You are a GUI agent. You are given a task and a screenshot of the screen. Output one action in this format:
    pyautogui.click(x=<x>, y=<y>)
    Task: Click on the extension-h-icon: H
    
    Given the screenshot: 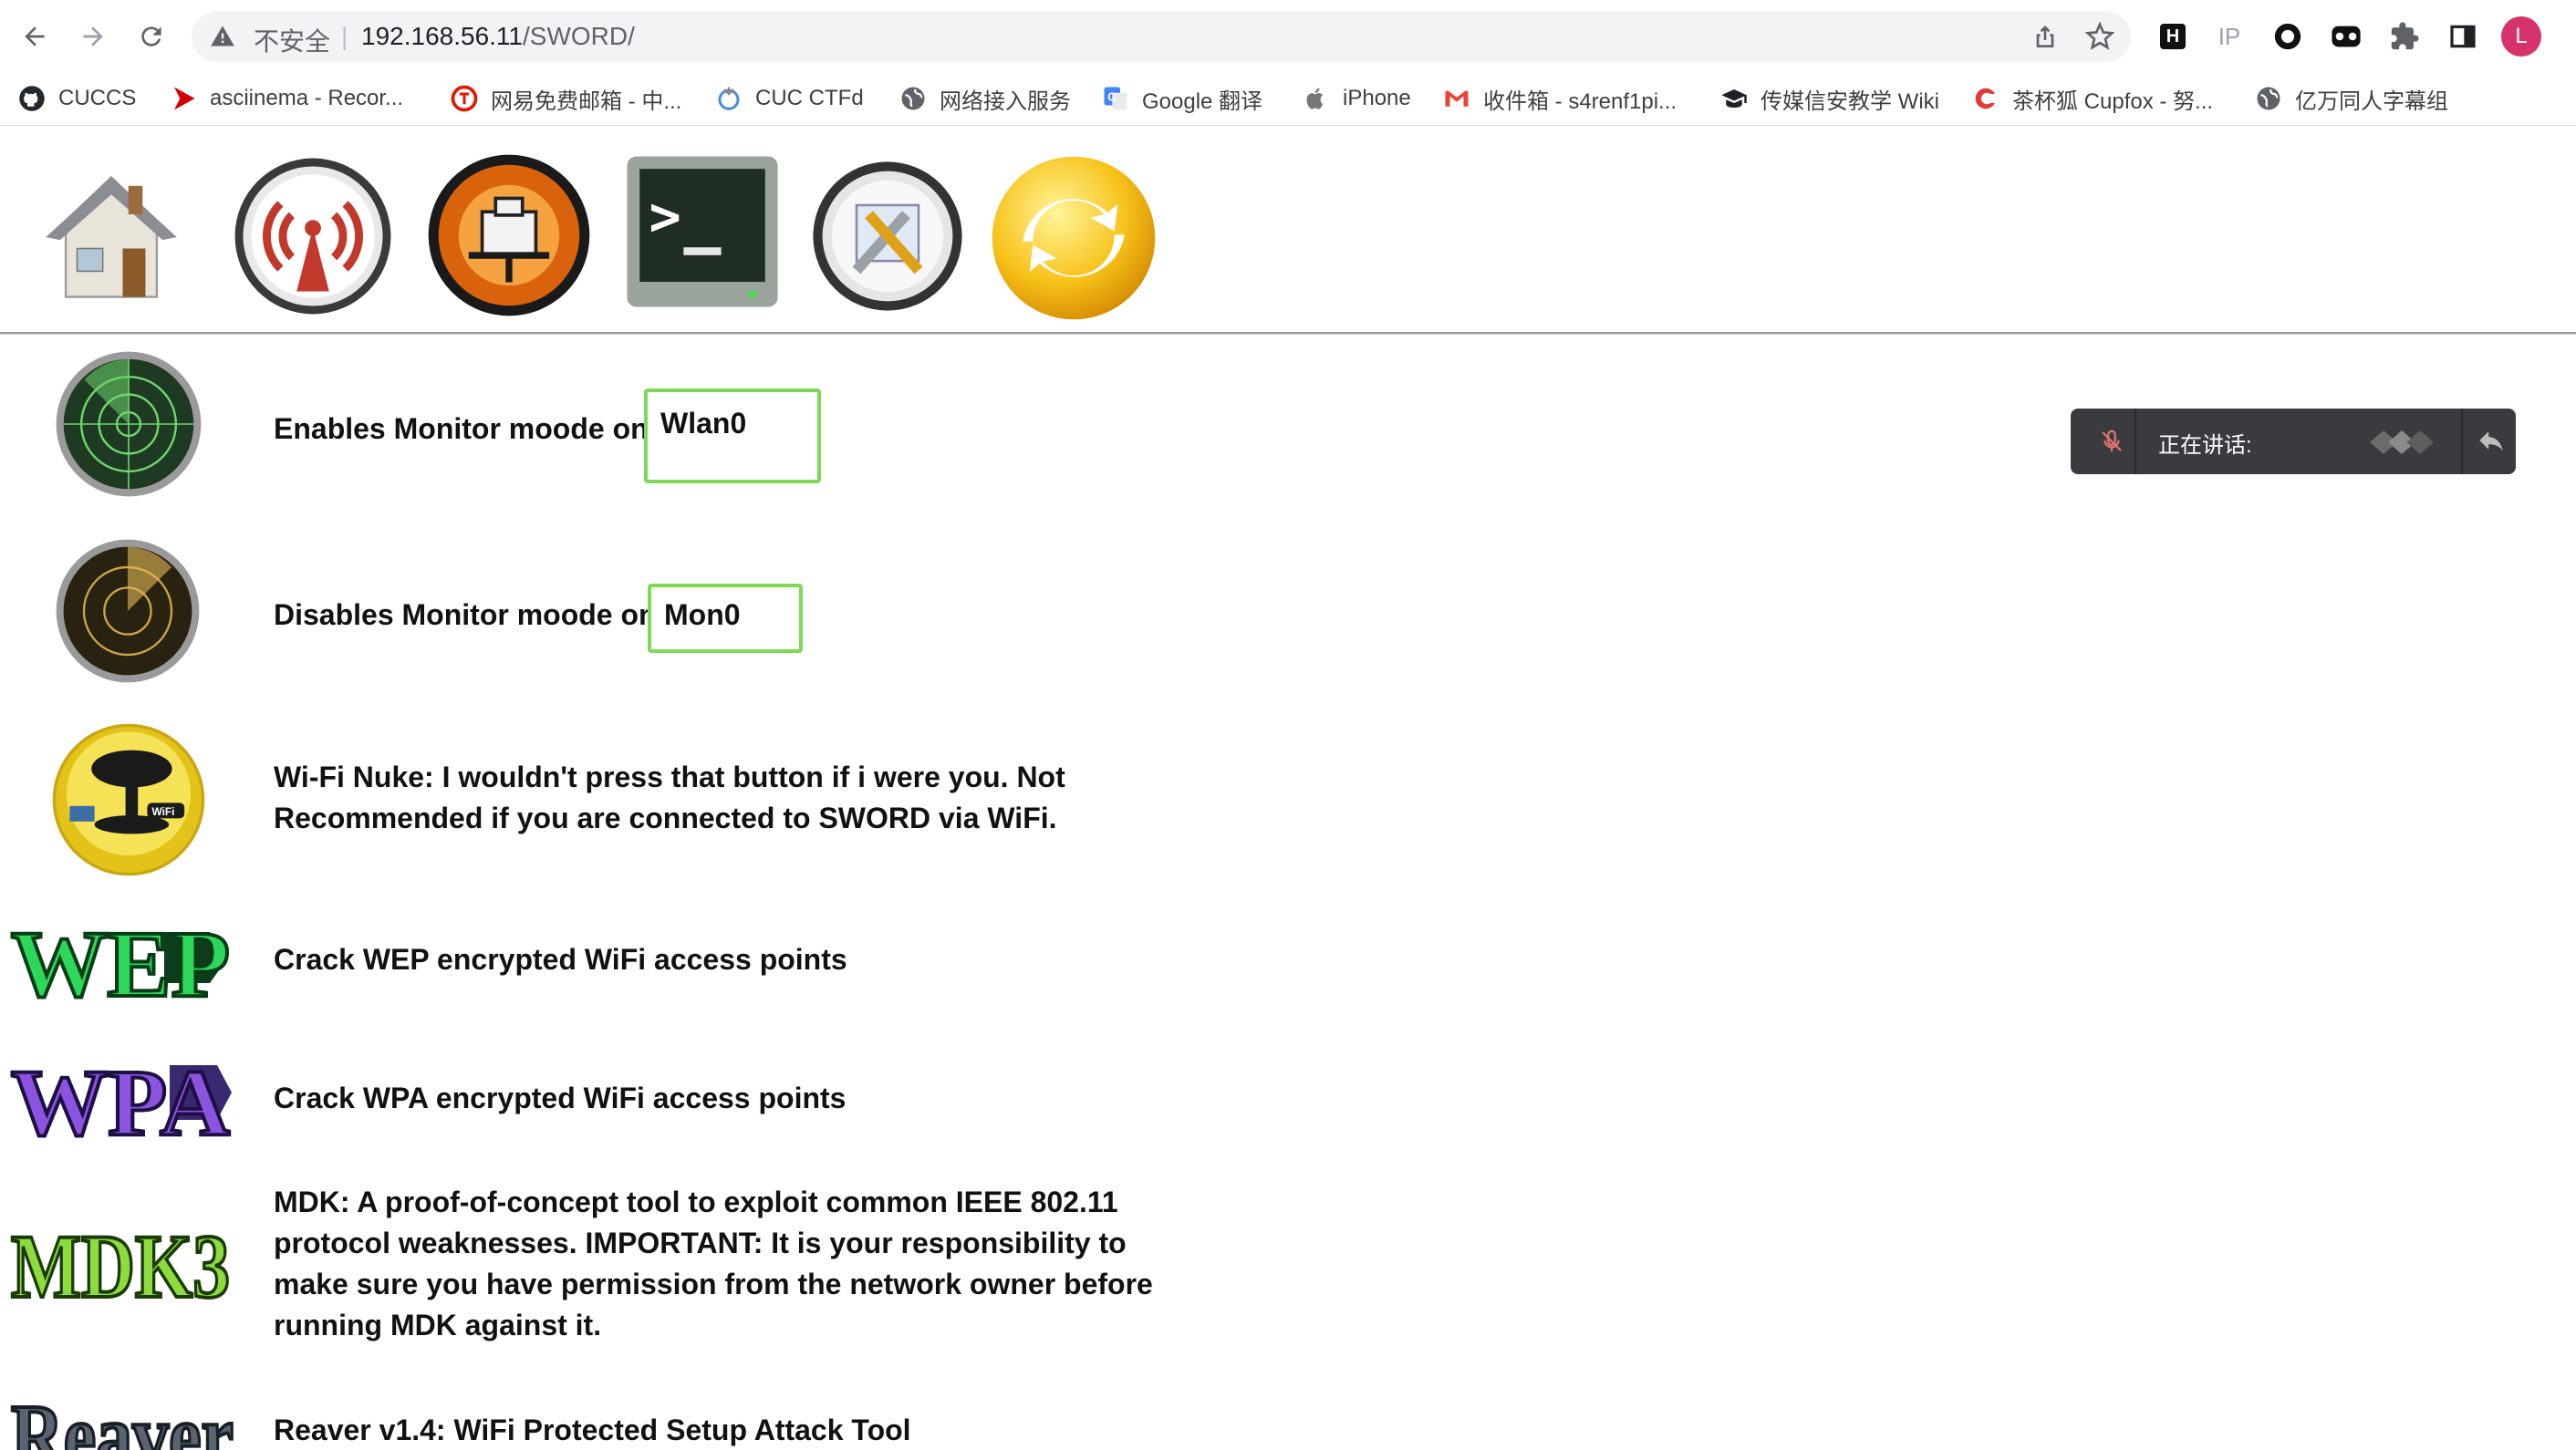 What is the action you would take?
    pyautogui.click(x=2173, y=36)
    